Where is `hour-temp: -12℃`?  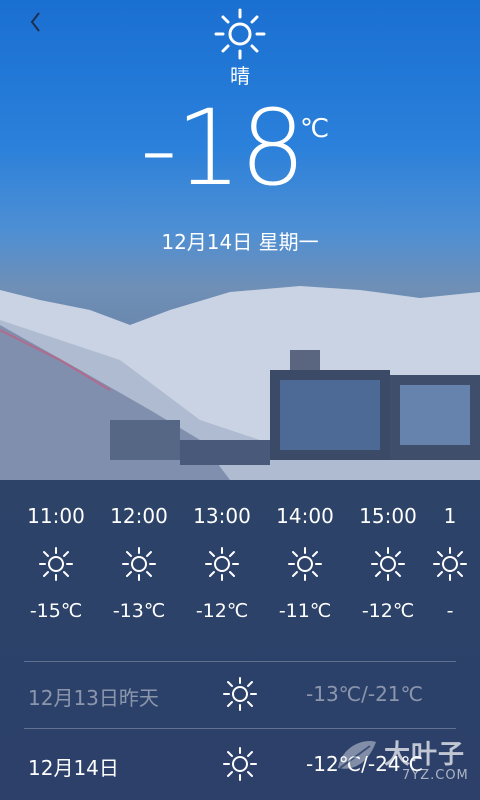 hour-temp: -12℃ is located at coordinates (222, 611).